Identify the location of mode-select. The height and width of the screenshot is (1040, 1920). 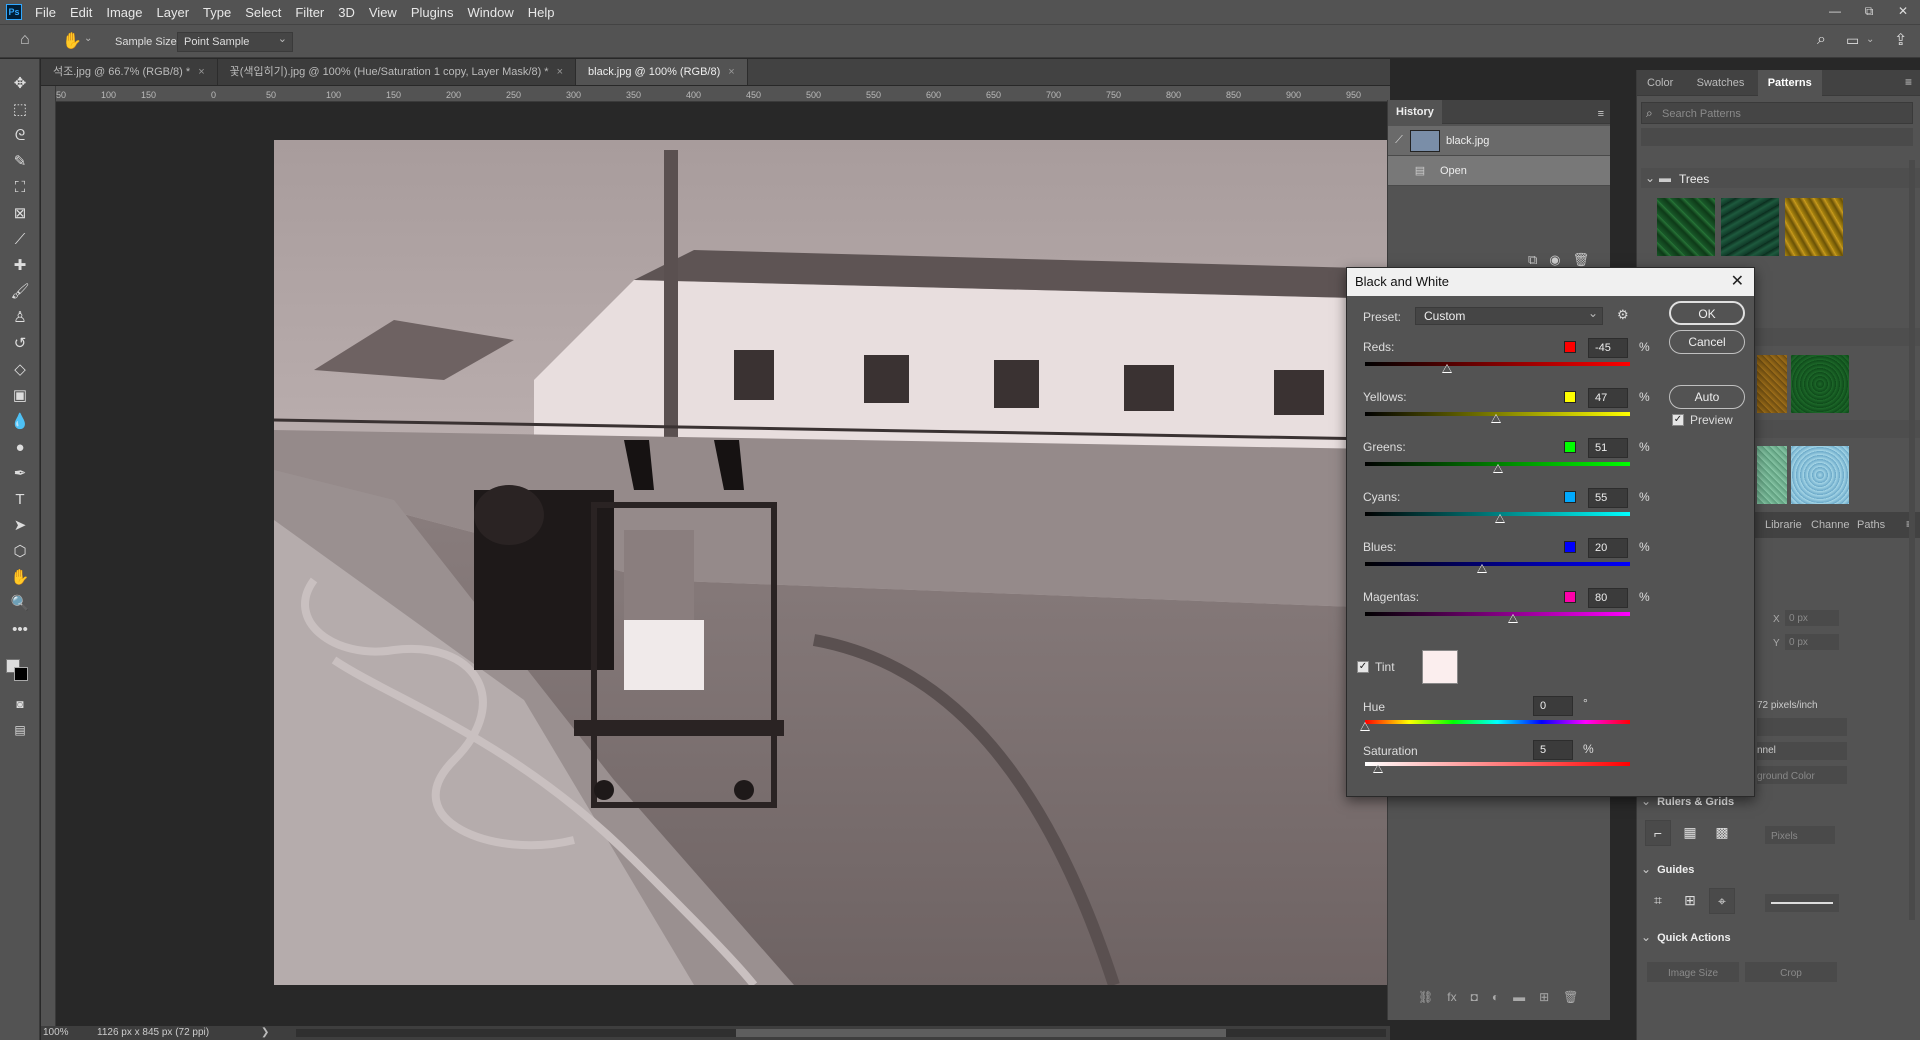
(1802, 727).